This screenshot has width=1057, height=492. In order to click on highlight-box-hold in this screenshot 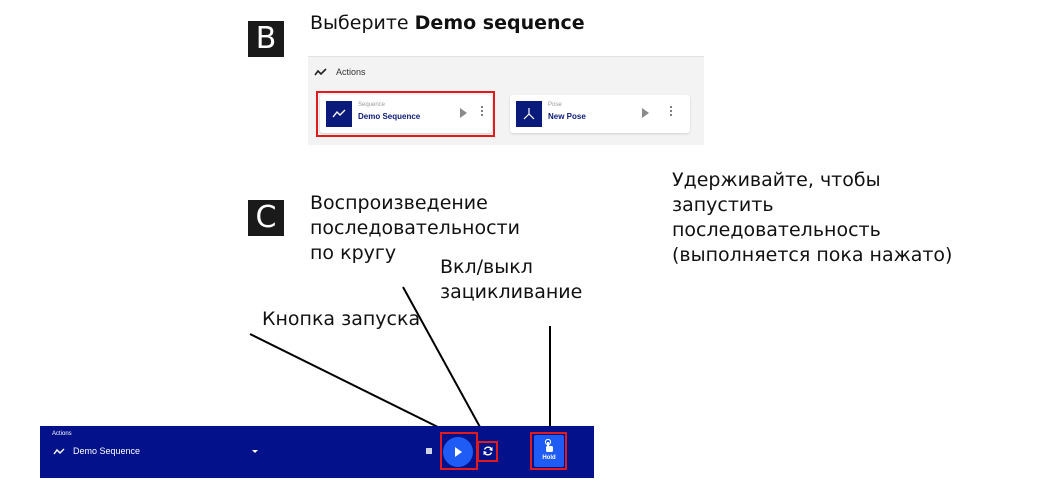, I will do `click(548, 451)`.